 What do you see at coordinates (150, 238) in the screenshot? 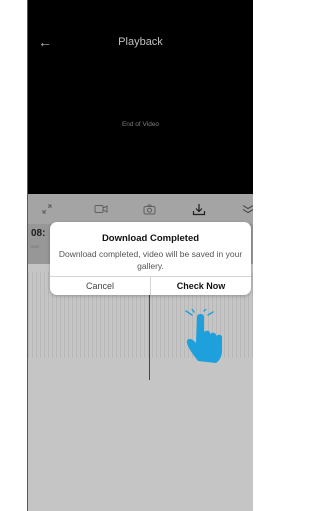
I see `dialog-title: Download Completed` at bounding box center [150, 238].